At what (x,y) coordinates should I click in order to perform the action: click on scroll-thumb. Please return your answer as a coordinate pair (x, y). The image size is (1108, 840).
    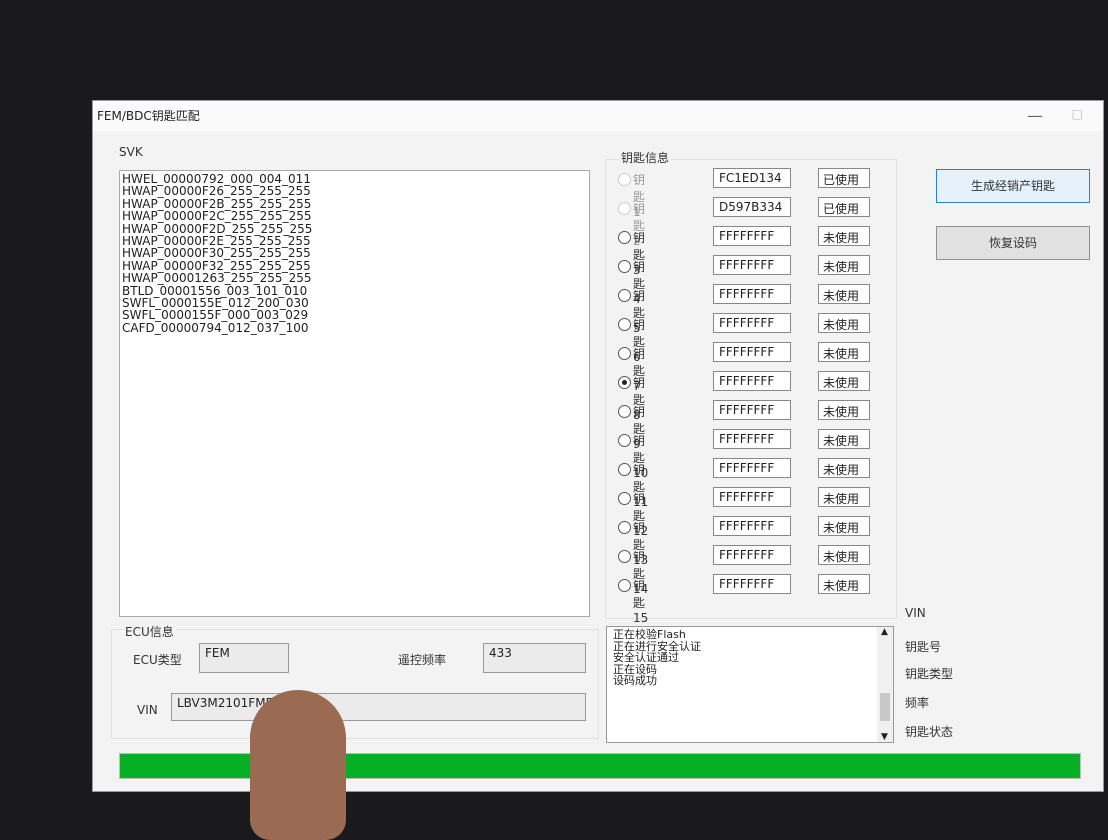
    Looking at the image, I should click on (885, 707).